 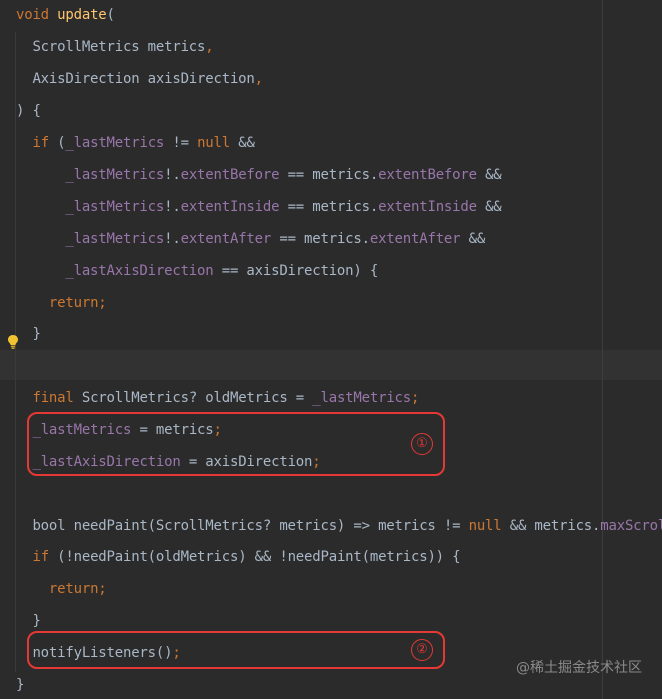 What do you see at coordinates (422, 650) in the screenshot?
I see `annotation-marker-2: ②` at bounding box center [422, 650].